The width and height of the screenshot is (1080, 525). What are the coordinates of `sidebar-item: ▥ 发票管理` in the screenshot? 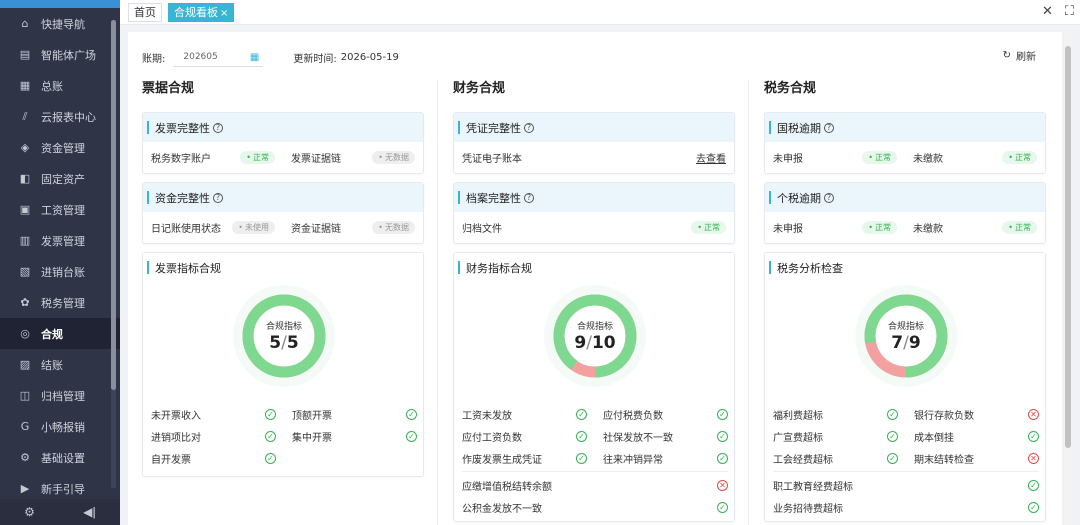 It's located at (60, 240).